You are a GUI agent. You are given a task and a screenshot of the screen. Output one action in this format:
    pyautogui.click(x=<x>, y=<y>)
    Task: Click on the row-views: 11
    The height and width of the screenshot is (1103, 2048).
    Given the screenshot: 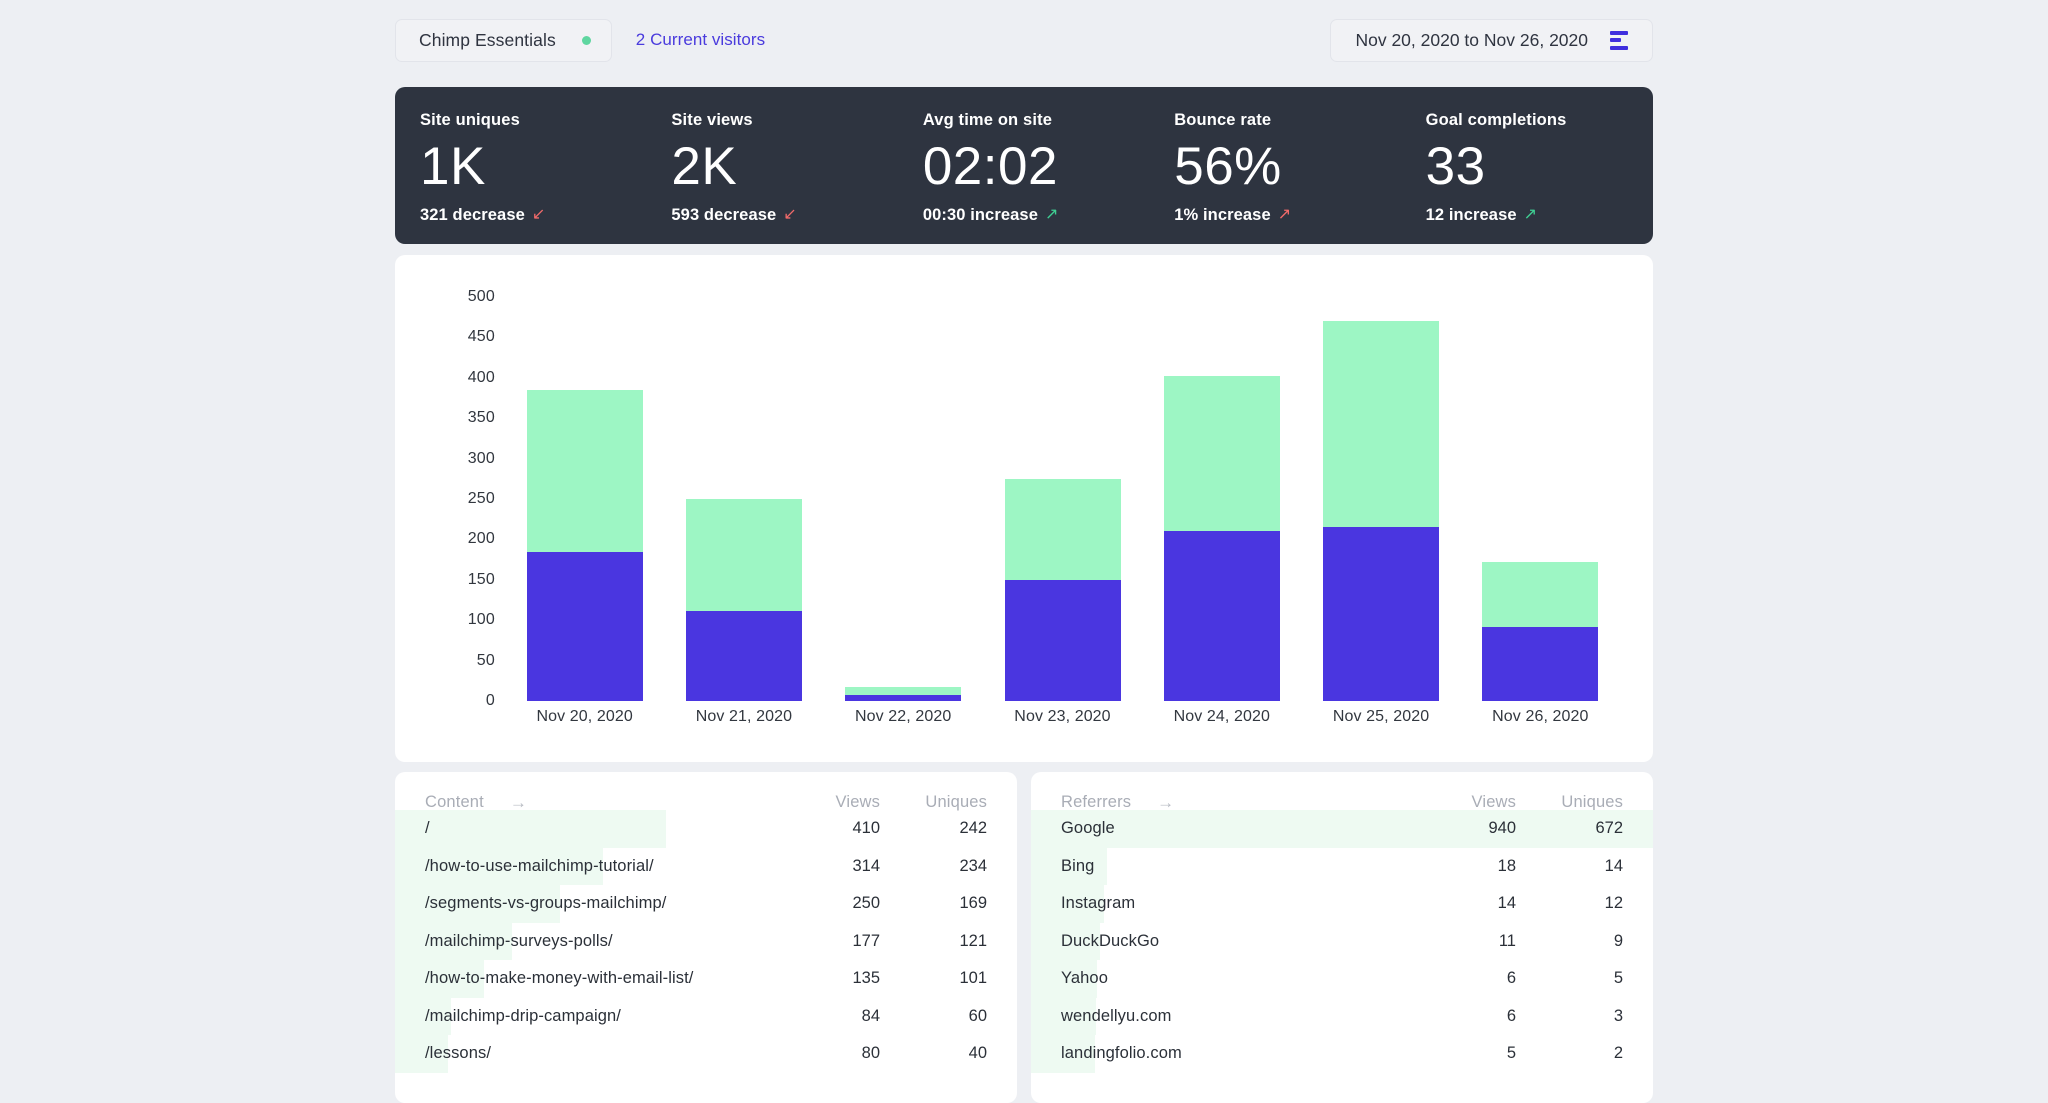 What is the action you would take?
    pyautogui.click(x=1507, y=940)
    